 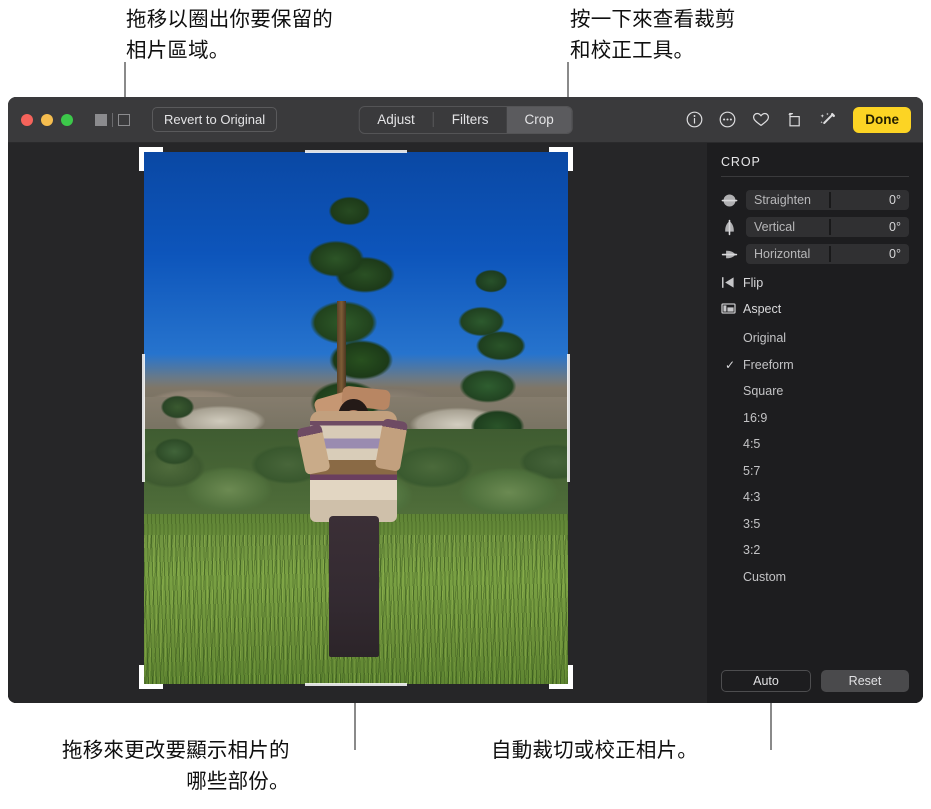 What do you see at coordinates (215, 119) in the screenshot?
I see `revert-to-original-button: Revert to Original` at bounding box center [215, 119].